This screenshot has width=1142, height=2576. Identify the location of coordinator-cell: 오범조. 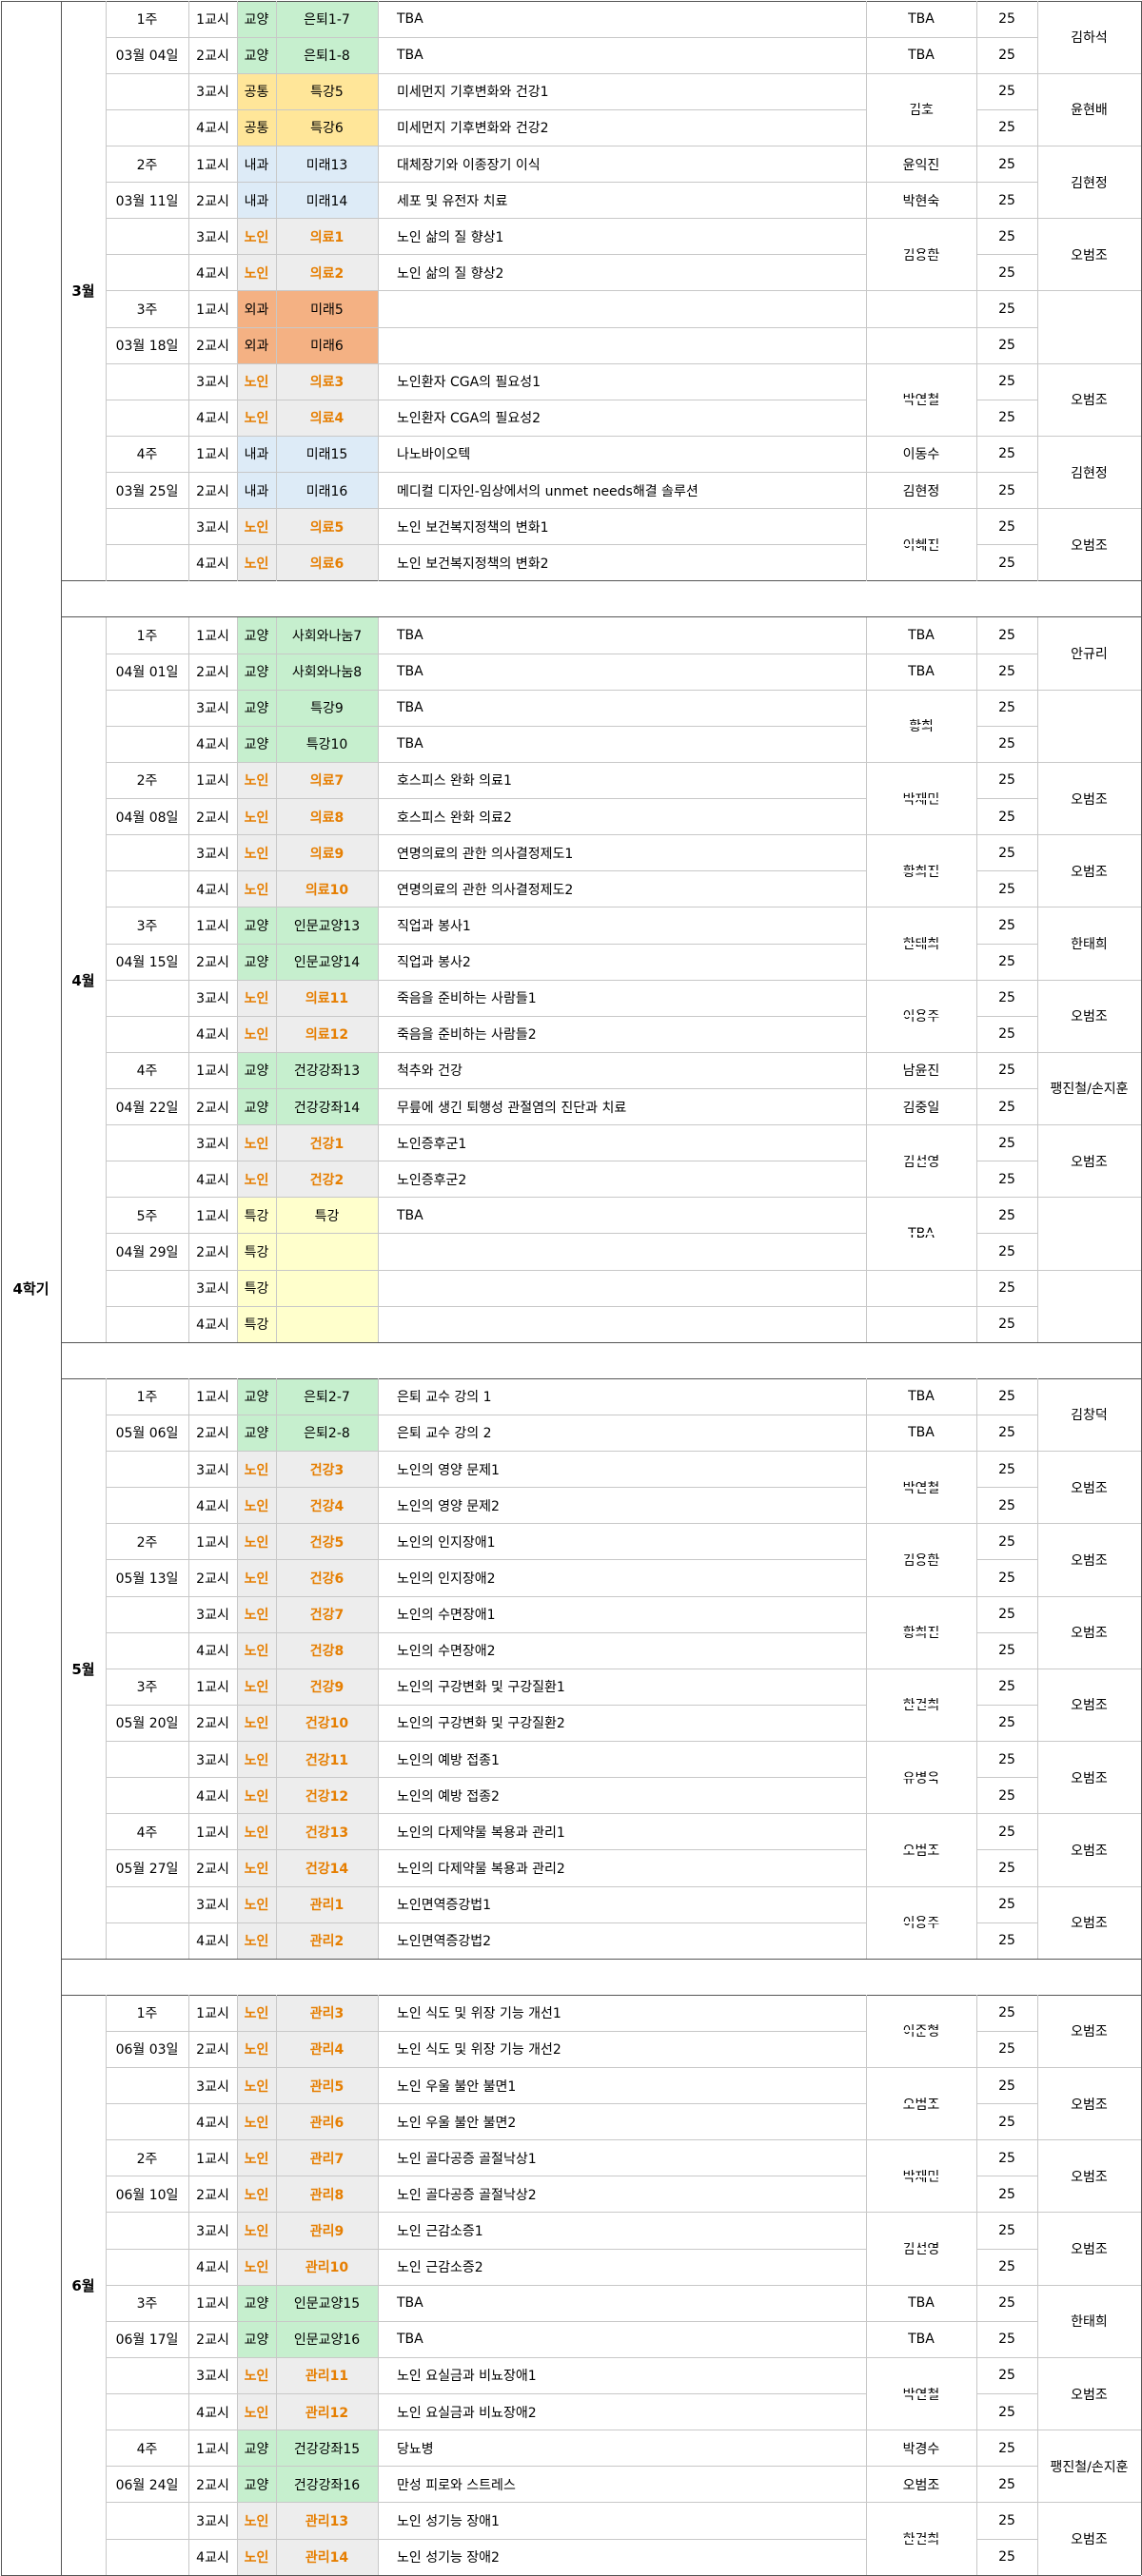
(1089, 401).